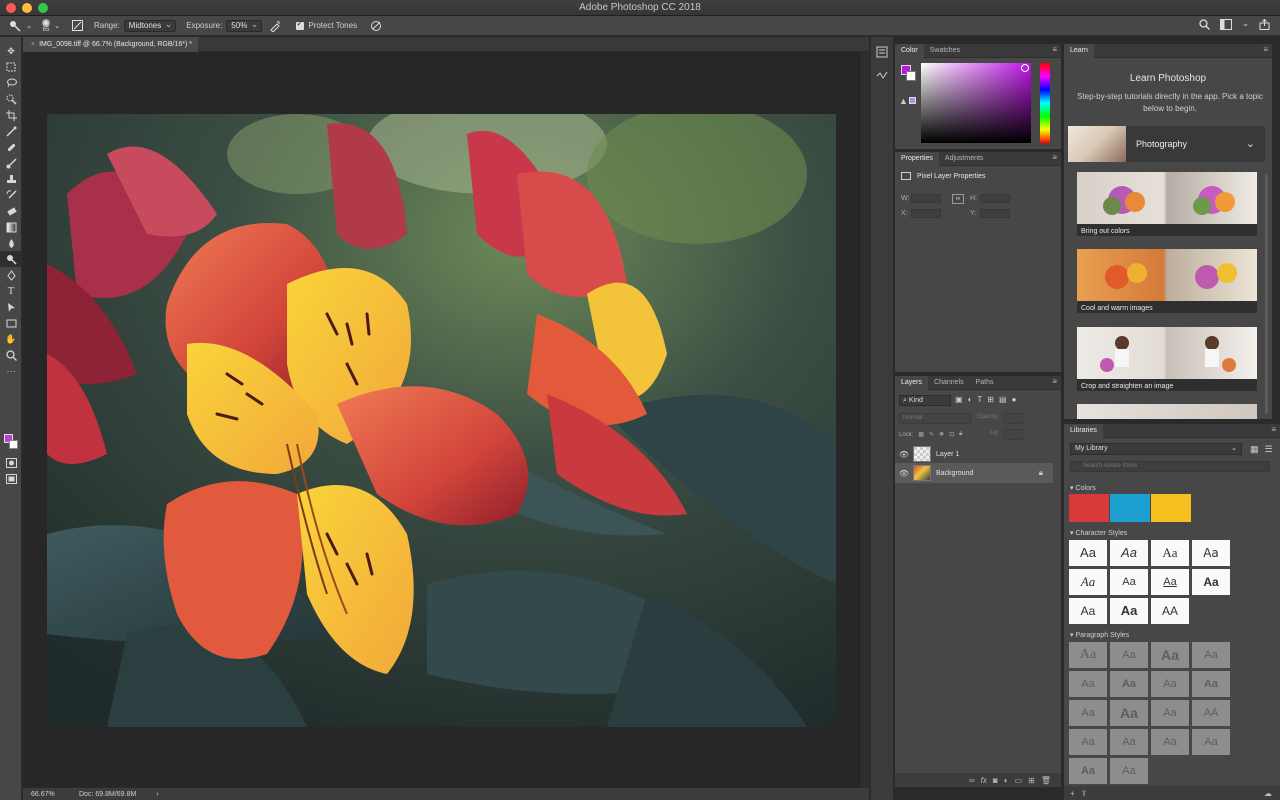  I want to click on stock-search-input: Search Adobe Stock, so click(1170, 466).